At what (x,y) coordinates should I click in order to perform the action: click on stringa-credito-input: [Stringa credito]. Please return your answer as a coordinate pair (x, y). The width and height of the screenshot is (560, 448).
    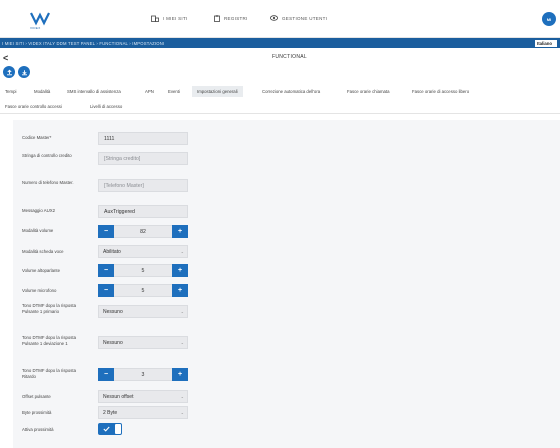
    Looking at the image, I should click on (143, 158).